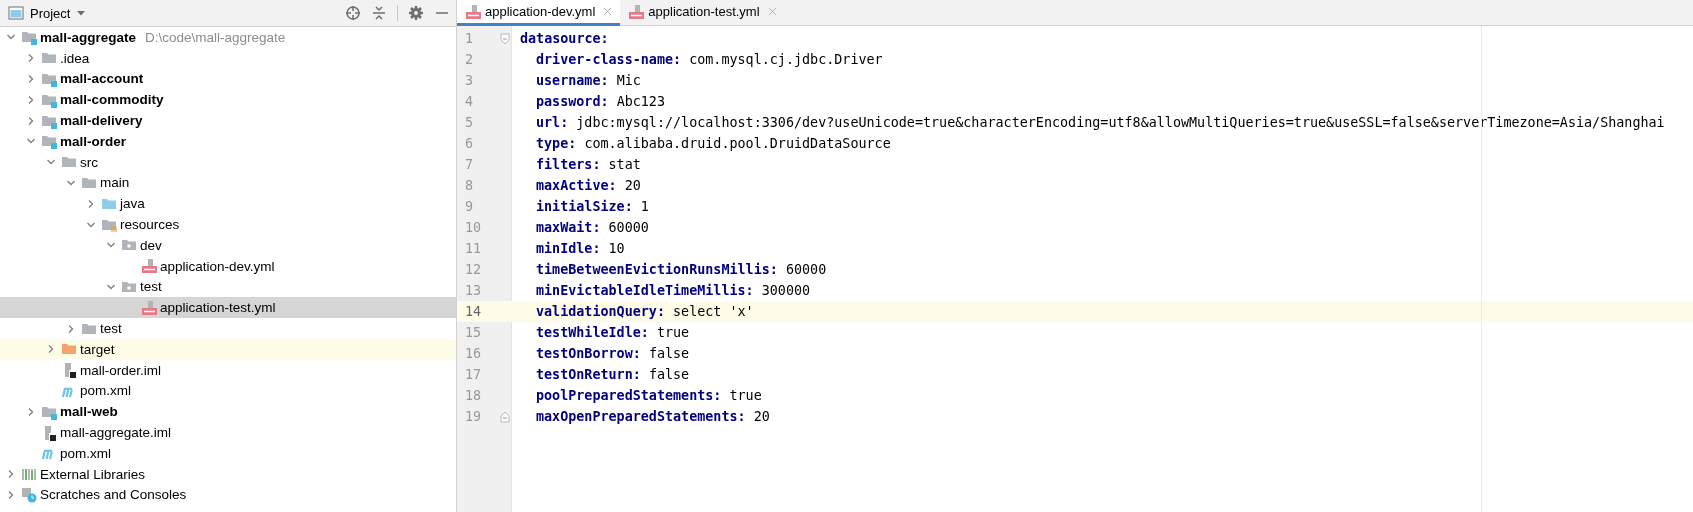 This screenshot has height=512, width=1693. Describe the element at coordinates (641, 416) in the screenshot. I see `yaml-key: maxOpenPreparedStatements:` at that location.